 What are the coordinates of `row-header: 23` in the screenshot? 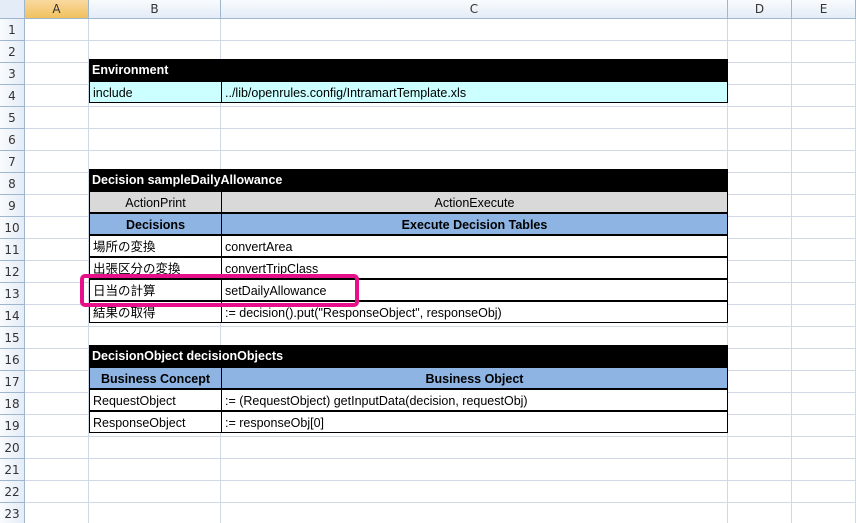 It's located at (12, 513).